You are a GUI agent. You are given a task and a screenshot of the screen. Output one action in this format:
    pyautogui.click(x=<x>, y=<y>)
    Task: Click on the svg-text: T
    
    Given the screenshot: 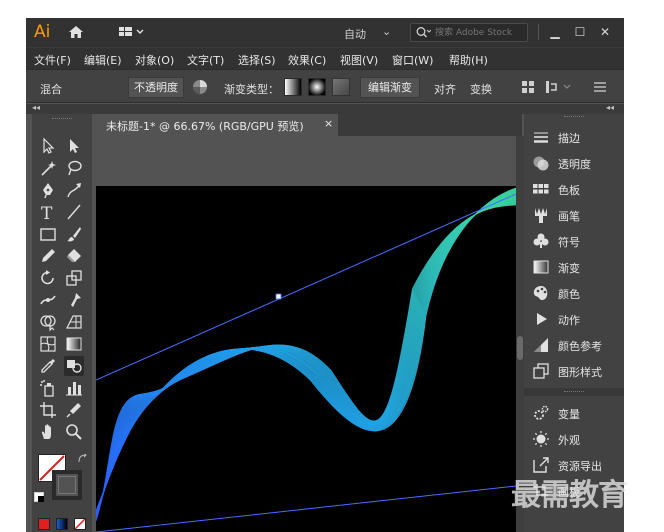 What is the action you would take?
    pyautogui.click(x=47, y=213)
    